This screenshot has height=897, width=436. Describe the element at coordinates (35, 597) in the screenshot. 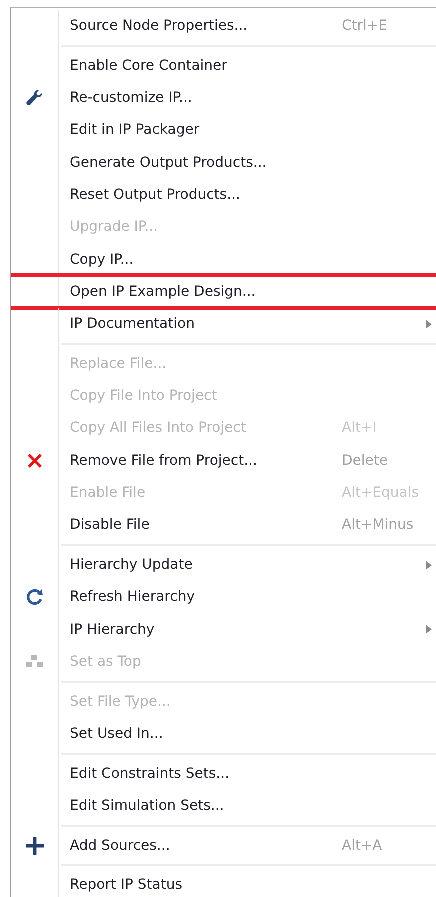

I see `refresh-icon` at that location.